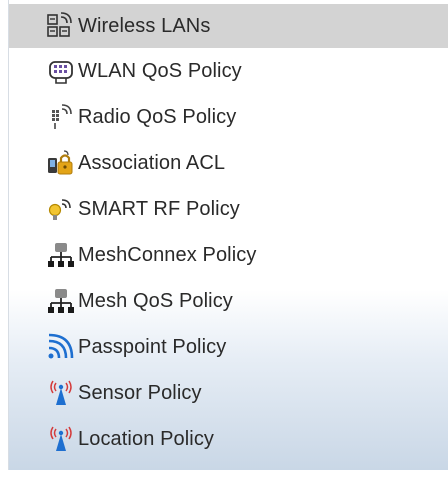 The width and height of the screenshot is (448, 486). I want to click on menu-item-meshconnex-policy: MeshConnex Policy, so click(228, 255).